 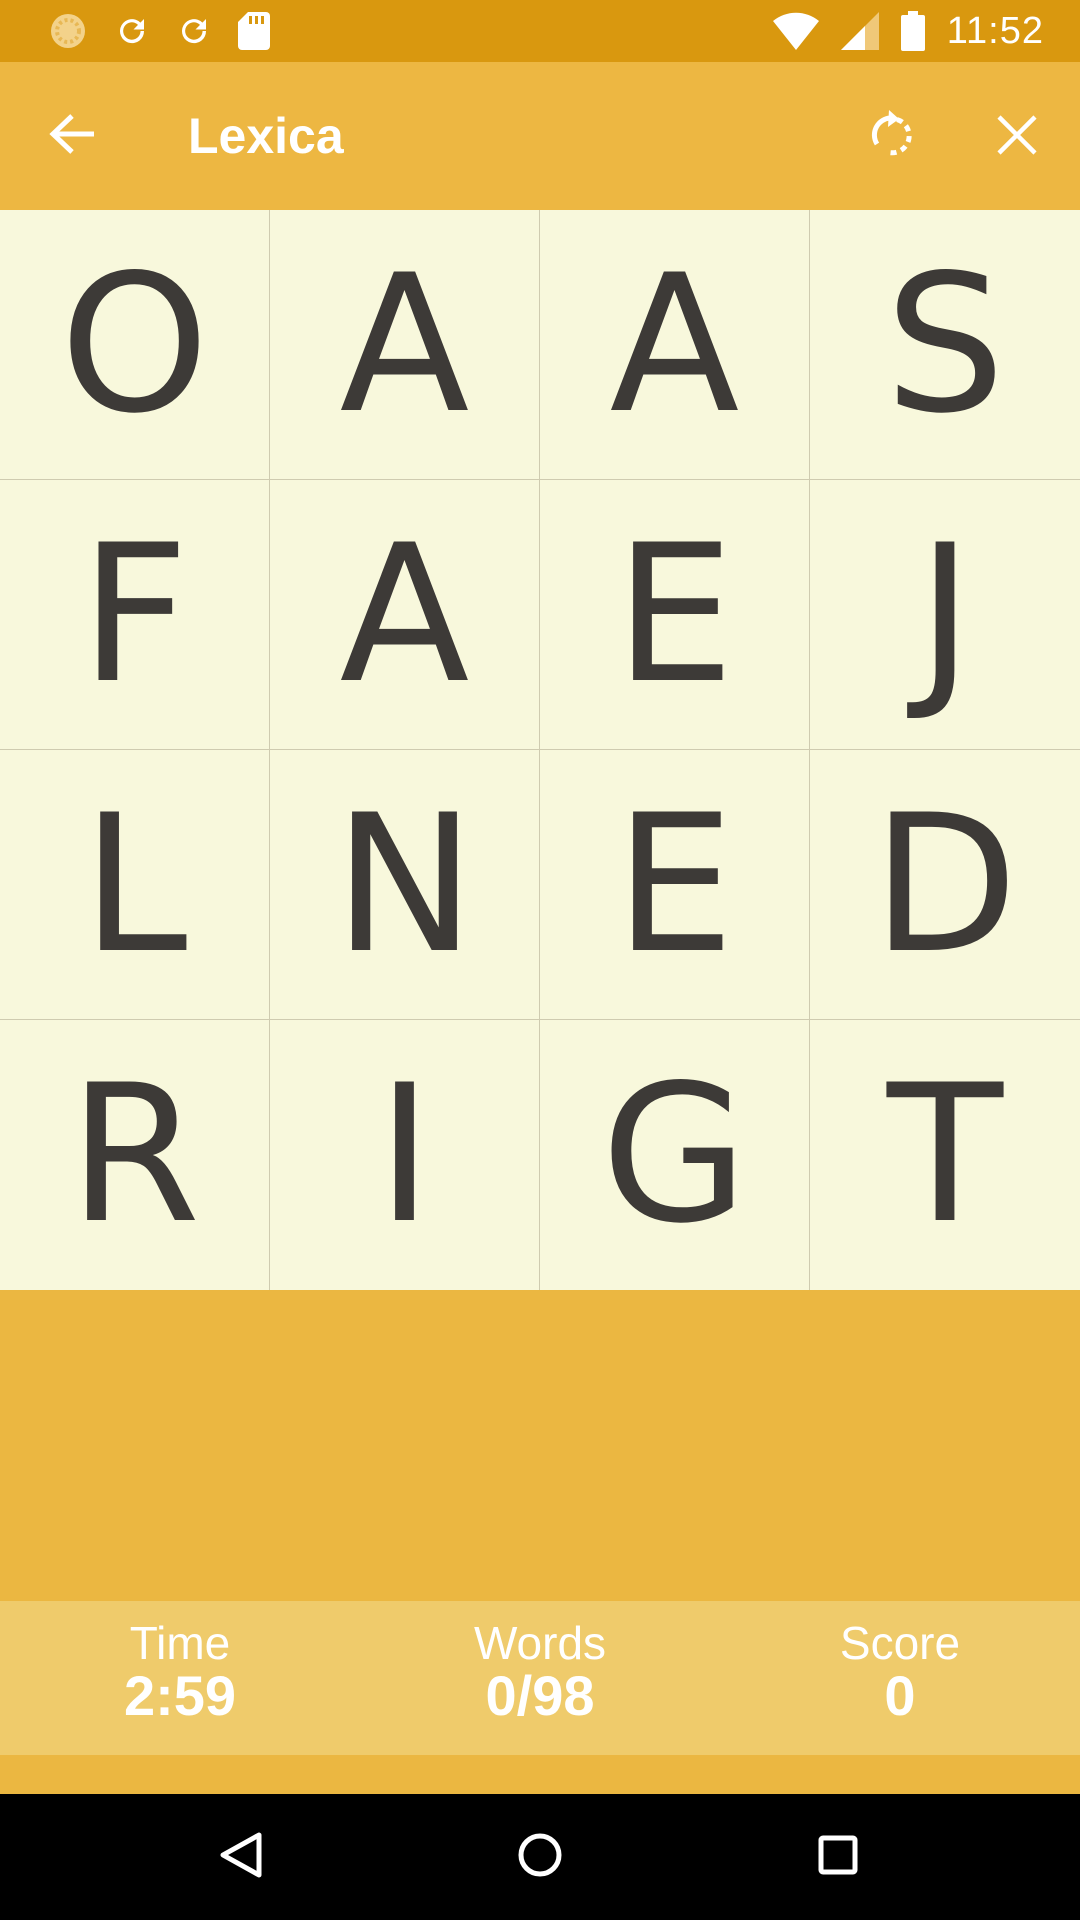 I want to click on close-icon, so click(x=1017, y=137).